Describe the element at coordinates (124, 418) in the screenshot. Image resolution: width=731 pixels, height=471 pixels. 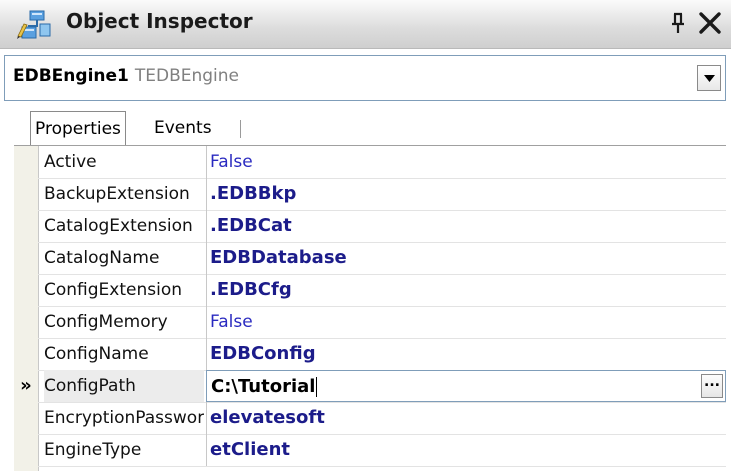
I see `property-name: EncryptionPassword` at that location.